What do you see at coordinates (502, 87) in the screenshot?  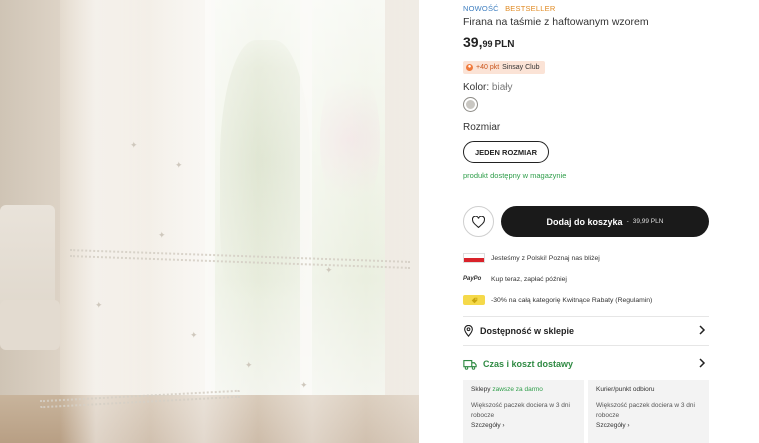 I see `color-value: biały` at bounding box center [502, 87].